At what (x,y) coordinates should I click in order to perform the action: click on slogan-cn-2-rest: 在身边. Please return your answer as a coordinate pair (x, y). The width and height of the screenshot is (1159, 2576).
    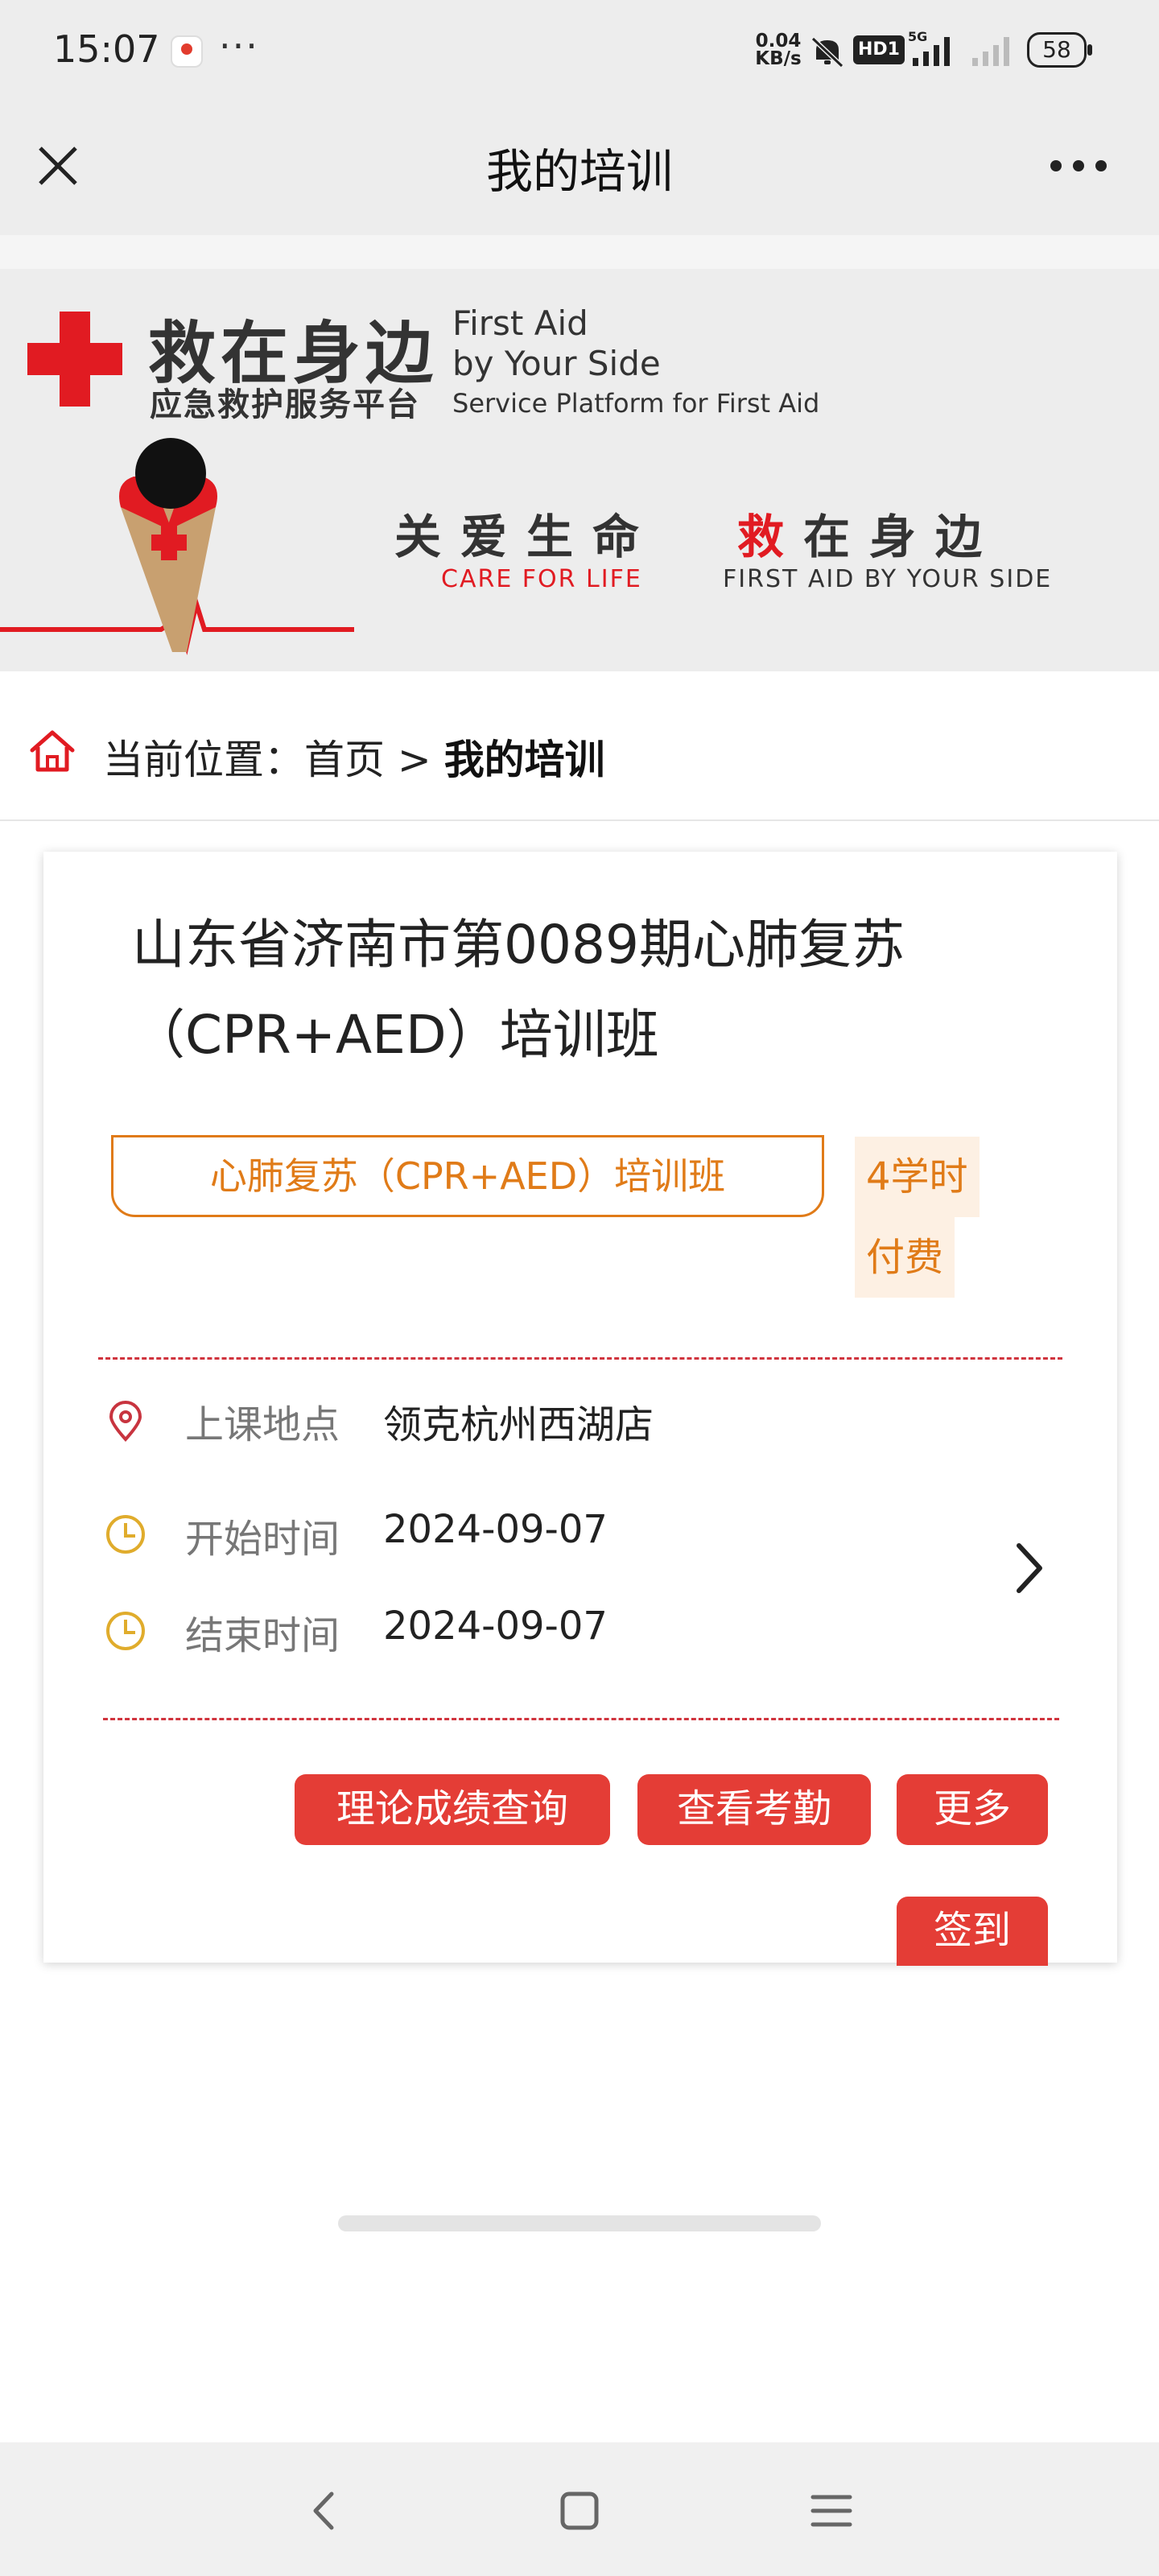
    Looking at the image, I should click on (902, 537).